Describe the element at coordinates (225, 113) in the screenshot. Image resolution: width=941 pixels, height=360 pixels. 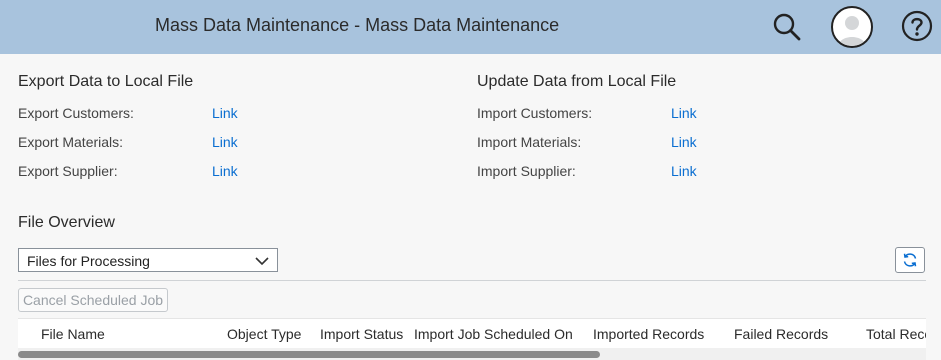
I see `export-customers-link: Link` at that location.